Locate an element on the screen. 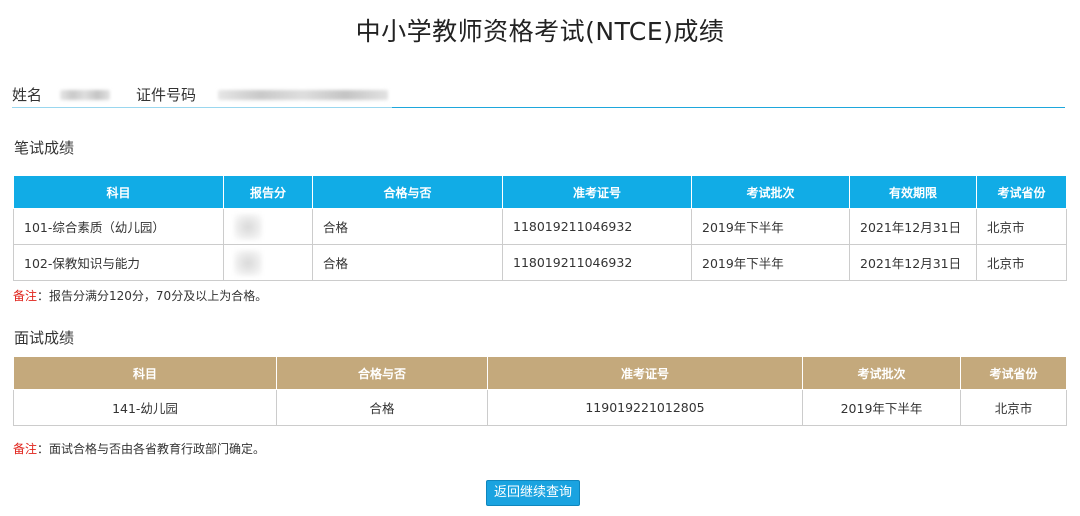 The image size is (1080, 516). id-number-label: 证件号码 is located at coordinates (166, 95).